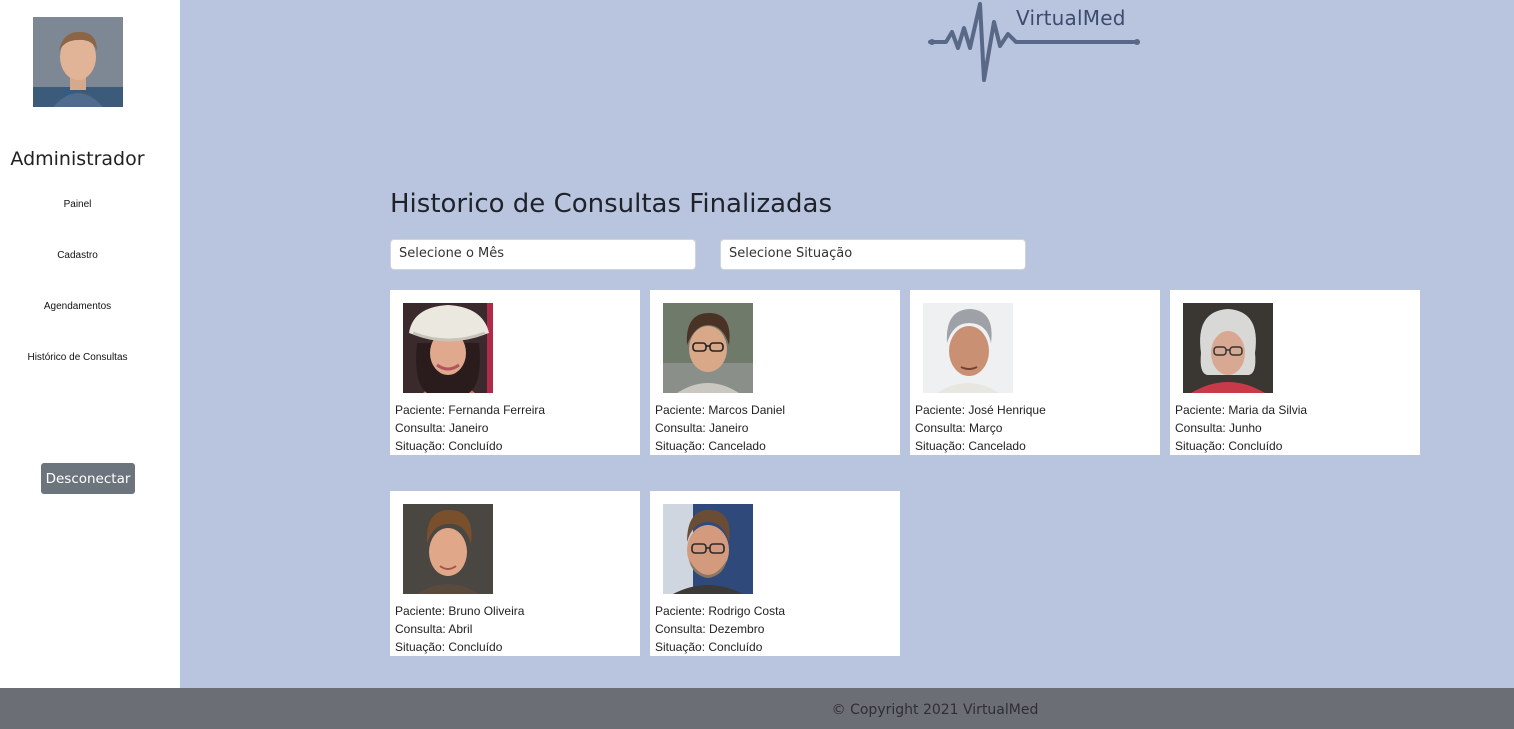  What do you see at coordinates (710, 629) in the screenshot?
I see `consult-month: Consulta: Dezembro` at bounding box center [710, 629].